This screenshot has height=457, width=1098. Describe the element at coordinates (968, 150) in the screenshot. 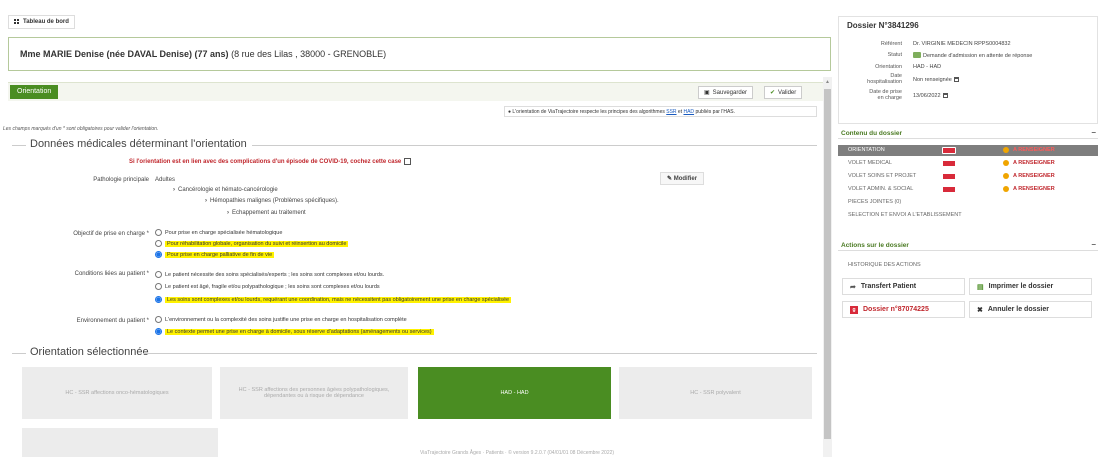

I see `contents-item-orientation: ORIENTATION A RENSEIGNER` at that location.